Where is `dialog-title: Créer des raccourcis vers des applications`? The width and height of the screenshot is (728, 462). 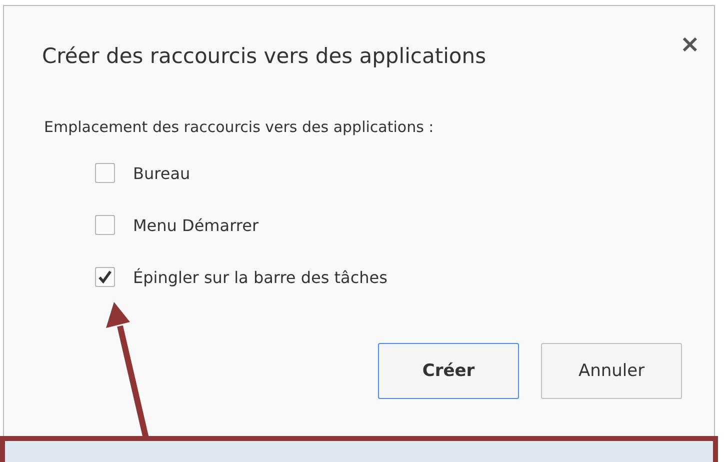
dialog-title: Créer des raccourcis vers des applications is located at coordinates (265, 56).